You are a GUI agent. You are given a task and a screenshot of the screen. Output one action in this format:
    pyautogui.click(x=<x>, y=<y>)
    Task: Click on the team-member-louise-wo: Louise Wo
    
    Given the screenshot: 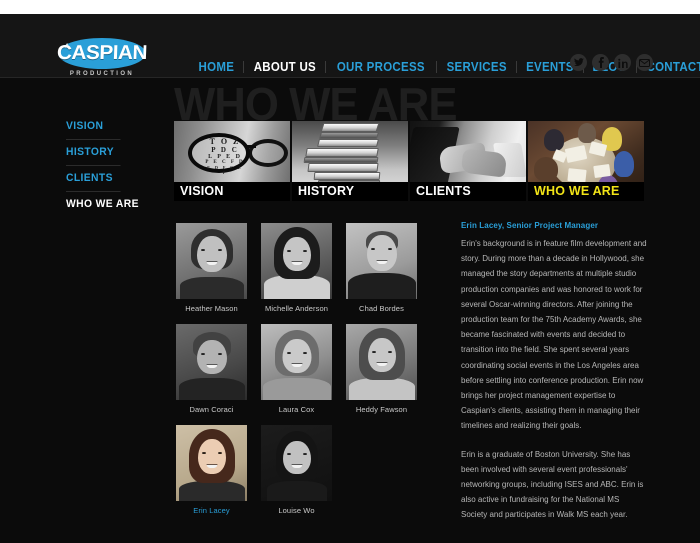 What is the action you would take?
    pyautogui.click(x=296, y=470)
    